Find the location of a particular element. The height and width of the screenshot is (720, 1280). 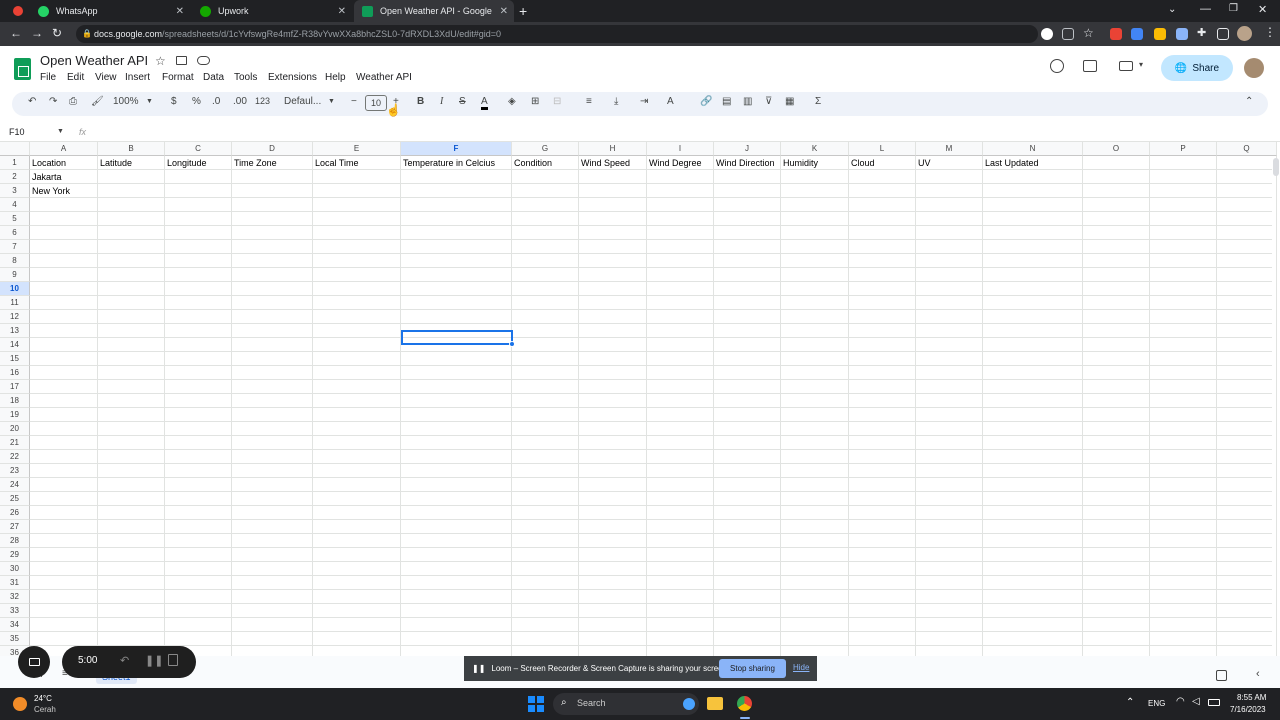

vertical-scrollbar is located at coordinates (1276, 167).